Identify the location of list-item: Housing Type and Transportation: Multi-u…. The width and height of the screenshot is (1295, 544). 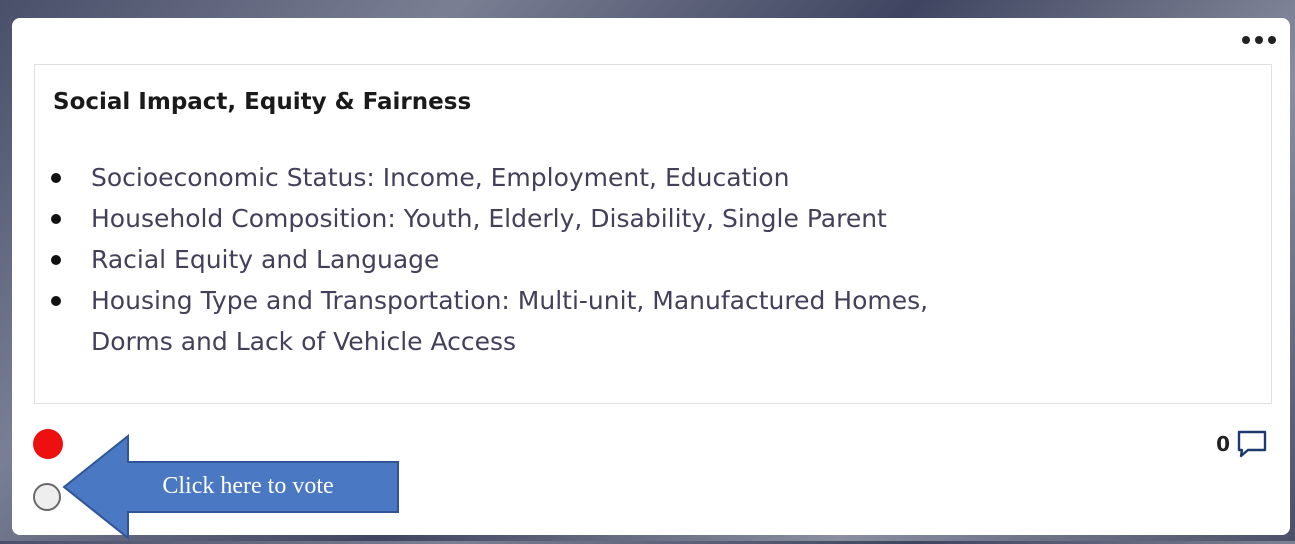
(489, 300).